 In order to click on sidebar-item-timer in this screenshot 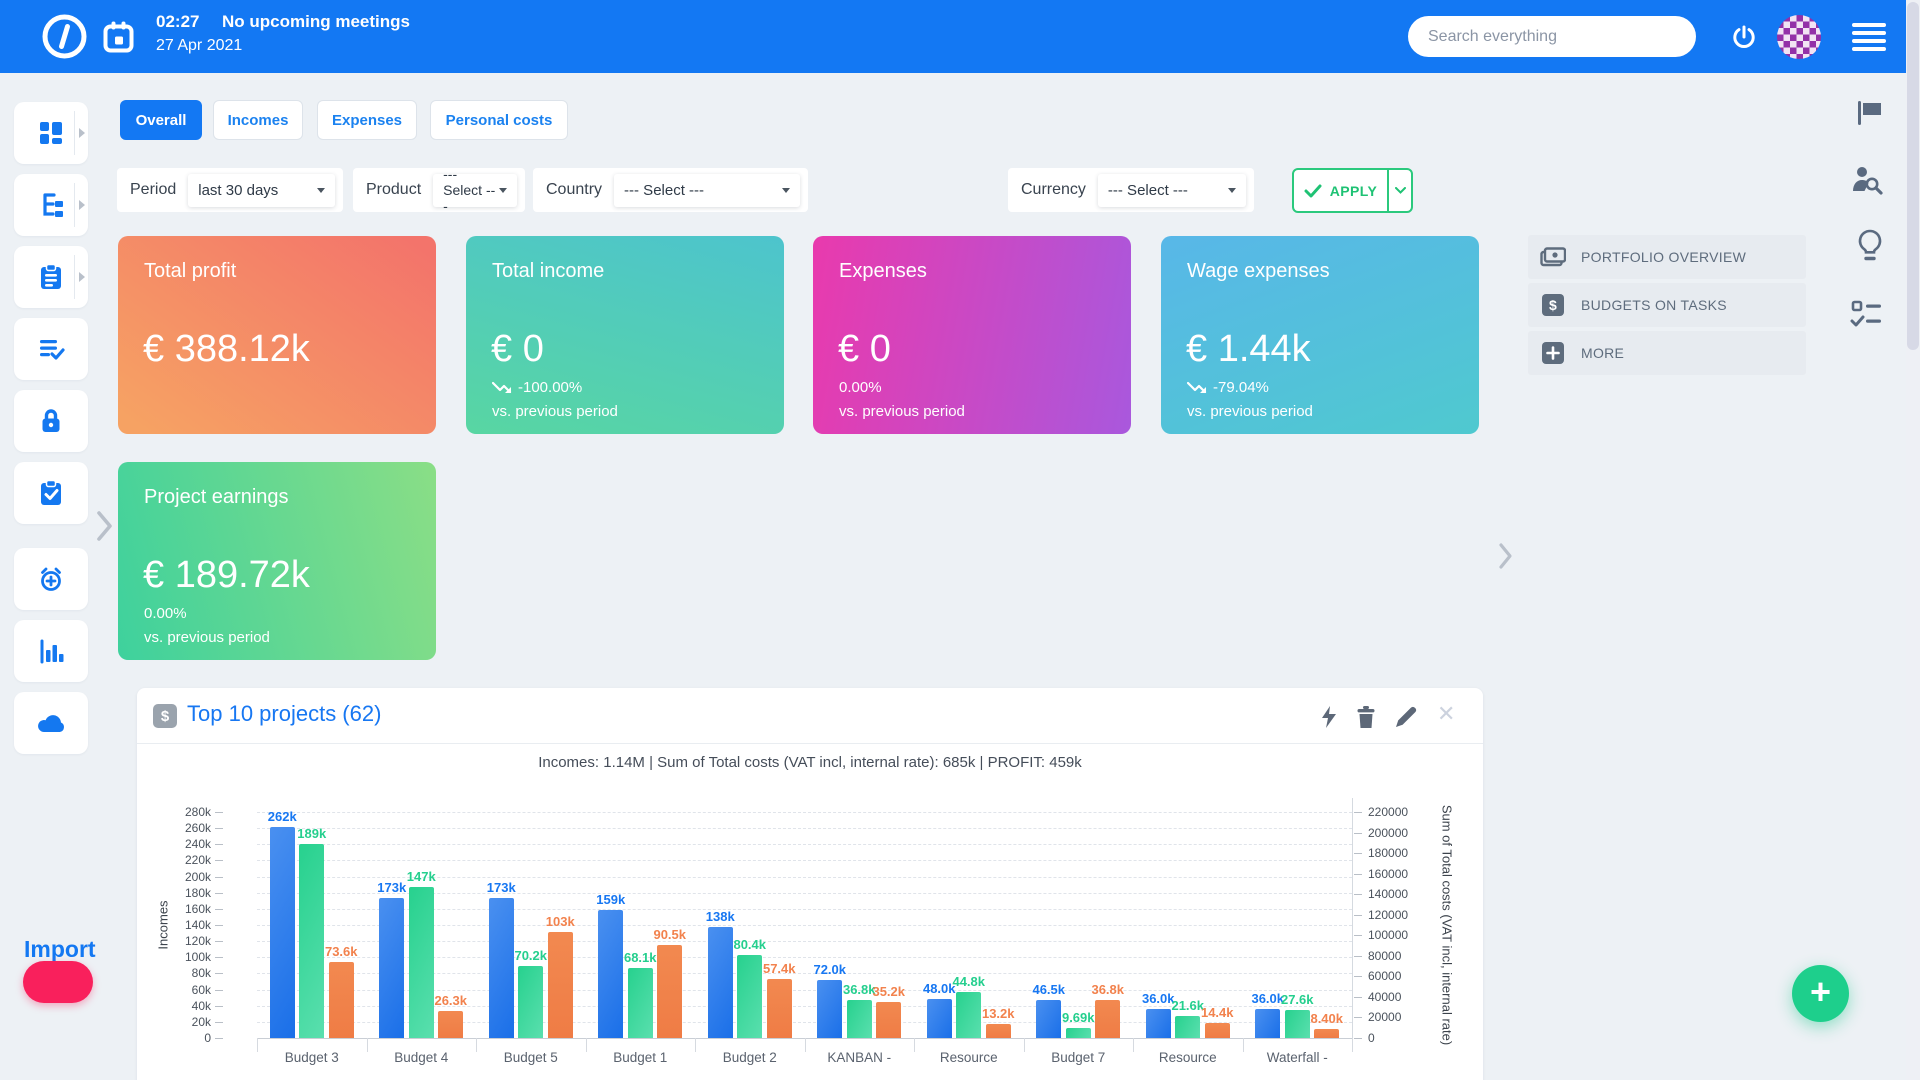, I will do `click(51, 579)`.